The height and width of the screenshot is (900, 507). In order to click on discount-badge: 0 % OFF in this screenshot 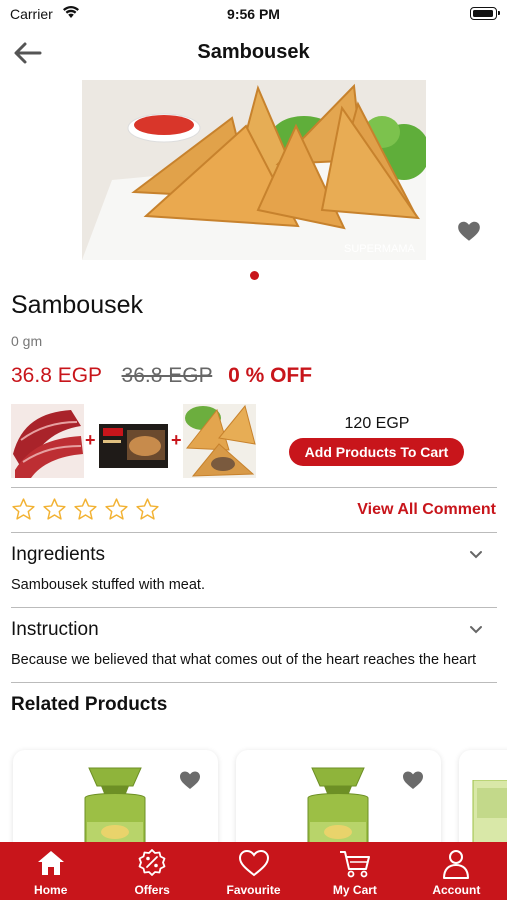, I will do `click(270, 375)`.